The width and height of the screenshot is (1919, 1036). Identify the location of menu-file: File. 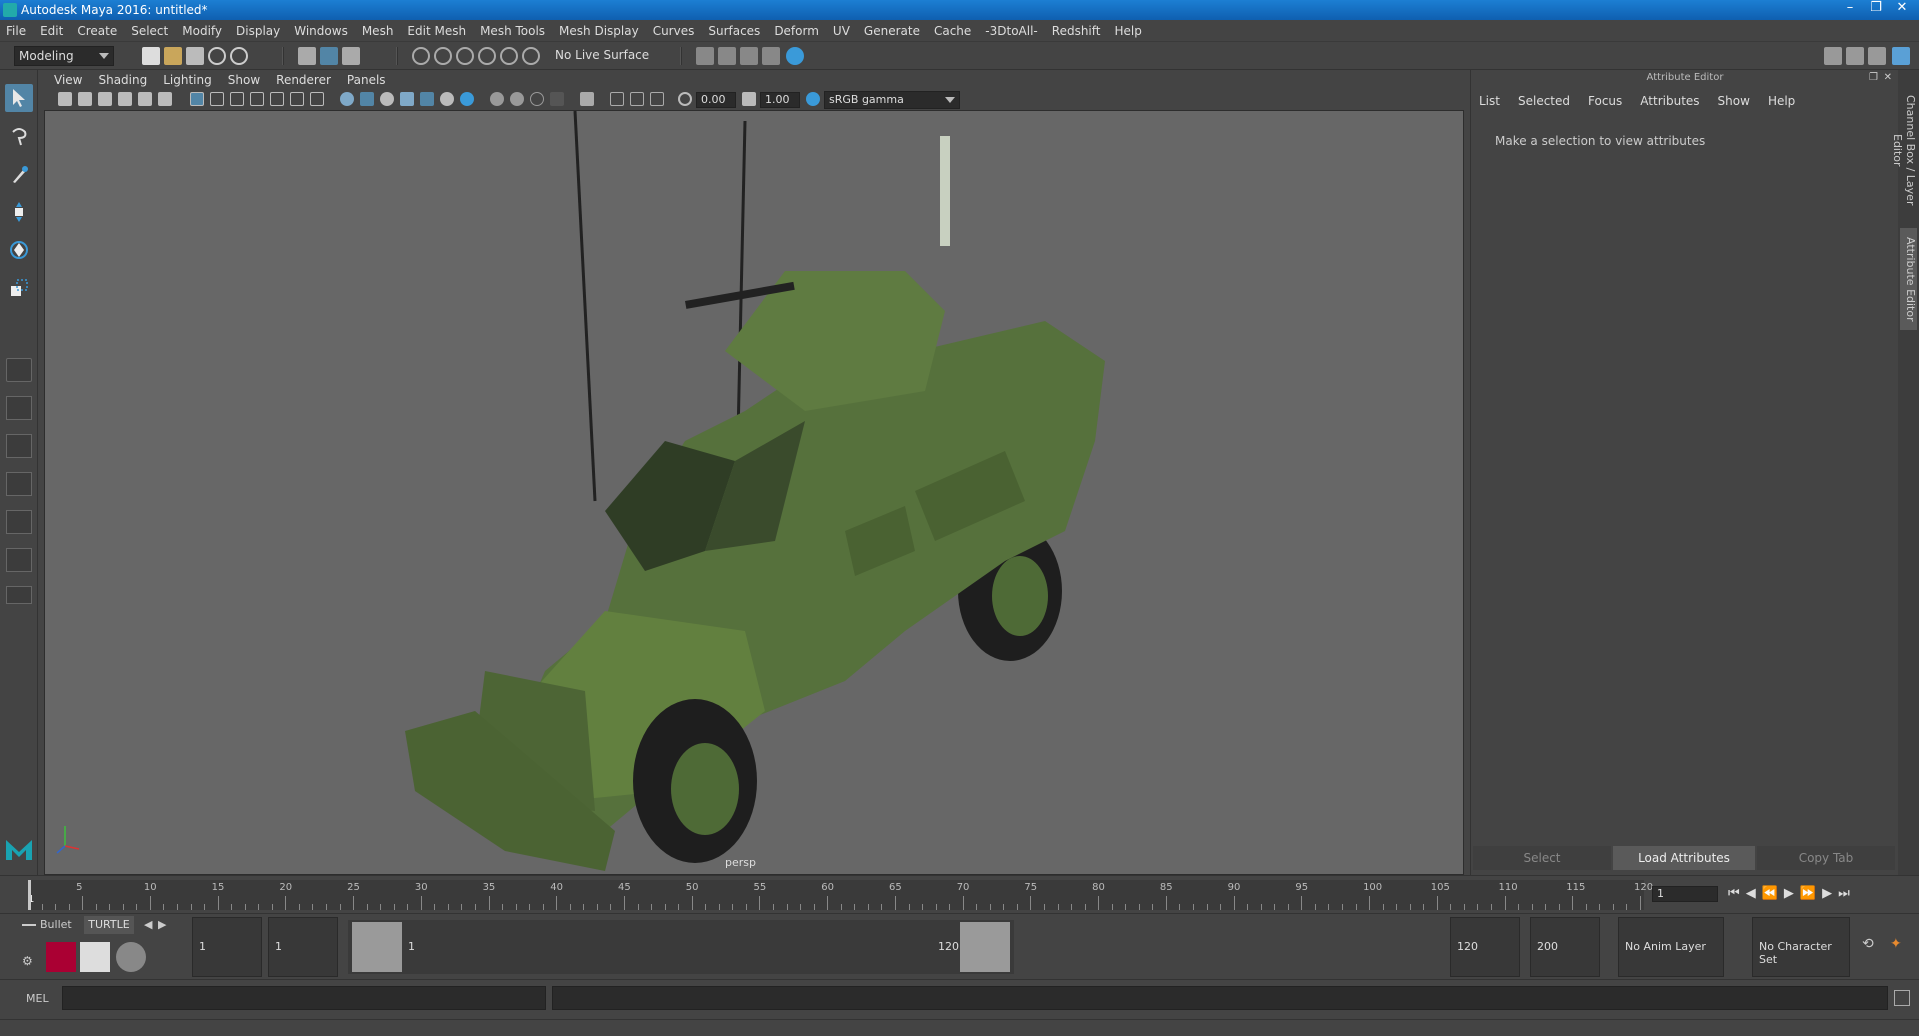
(16, 31).